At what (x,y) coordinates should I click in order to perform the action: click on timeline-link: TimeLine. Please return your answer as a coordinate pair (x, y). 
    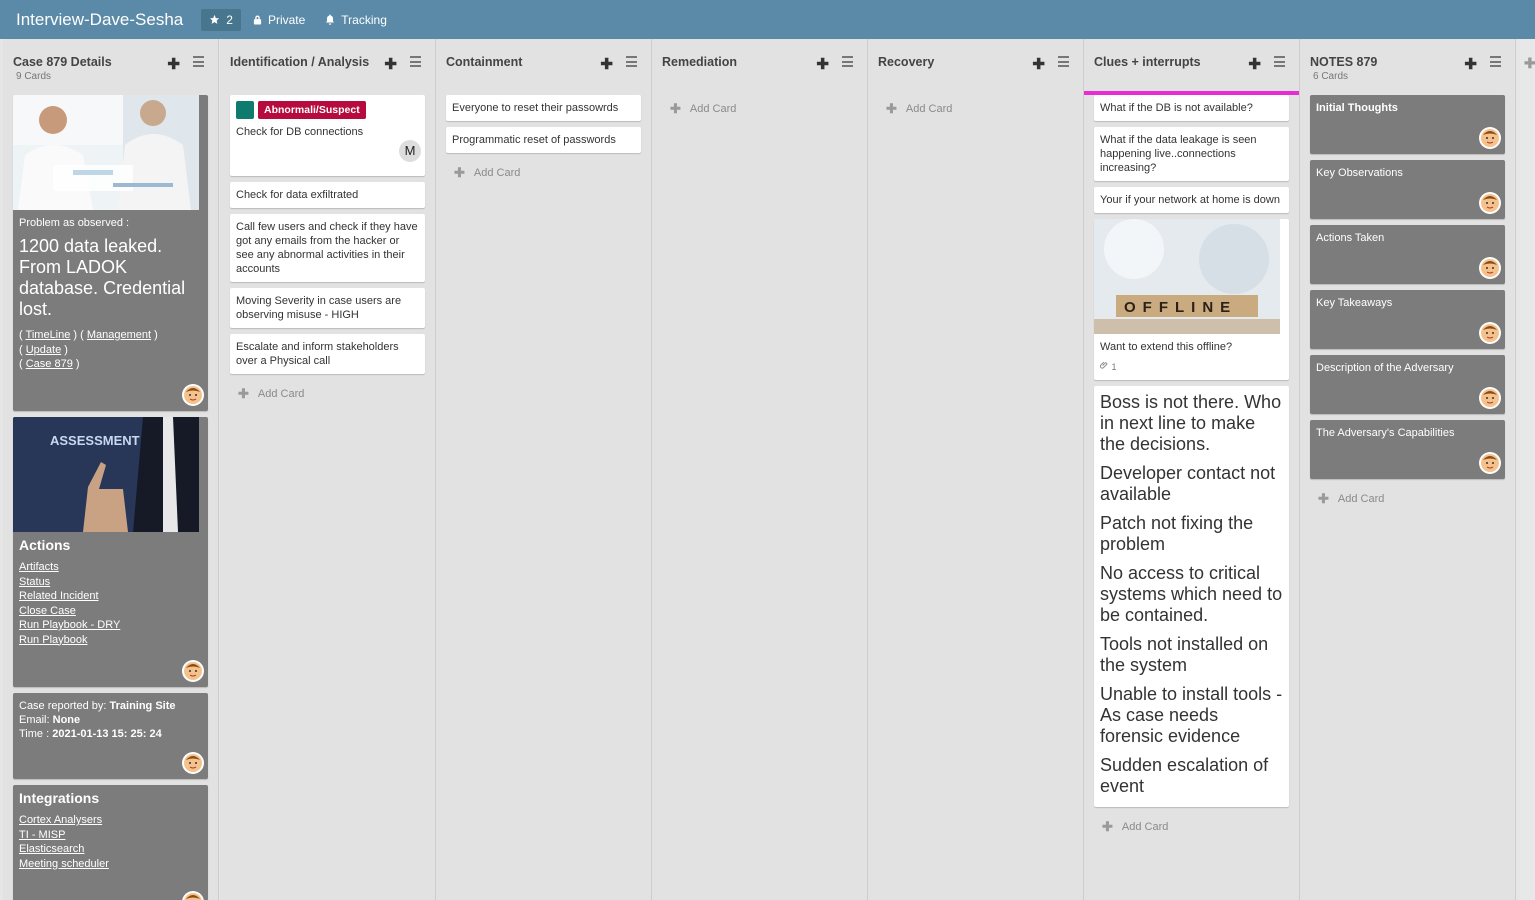
    Looking at the image, I should click on (48, 335).